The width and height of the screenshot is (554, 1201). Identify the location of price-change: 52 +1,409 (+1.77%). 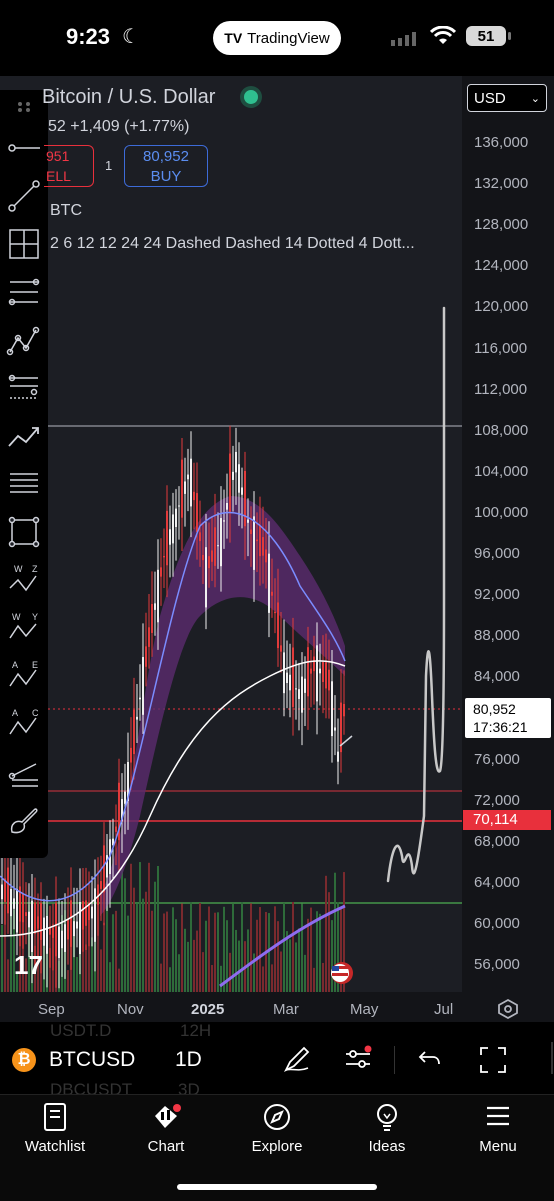
(119, 126).